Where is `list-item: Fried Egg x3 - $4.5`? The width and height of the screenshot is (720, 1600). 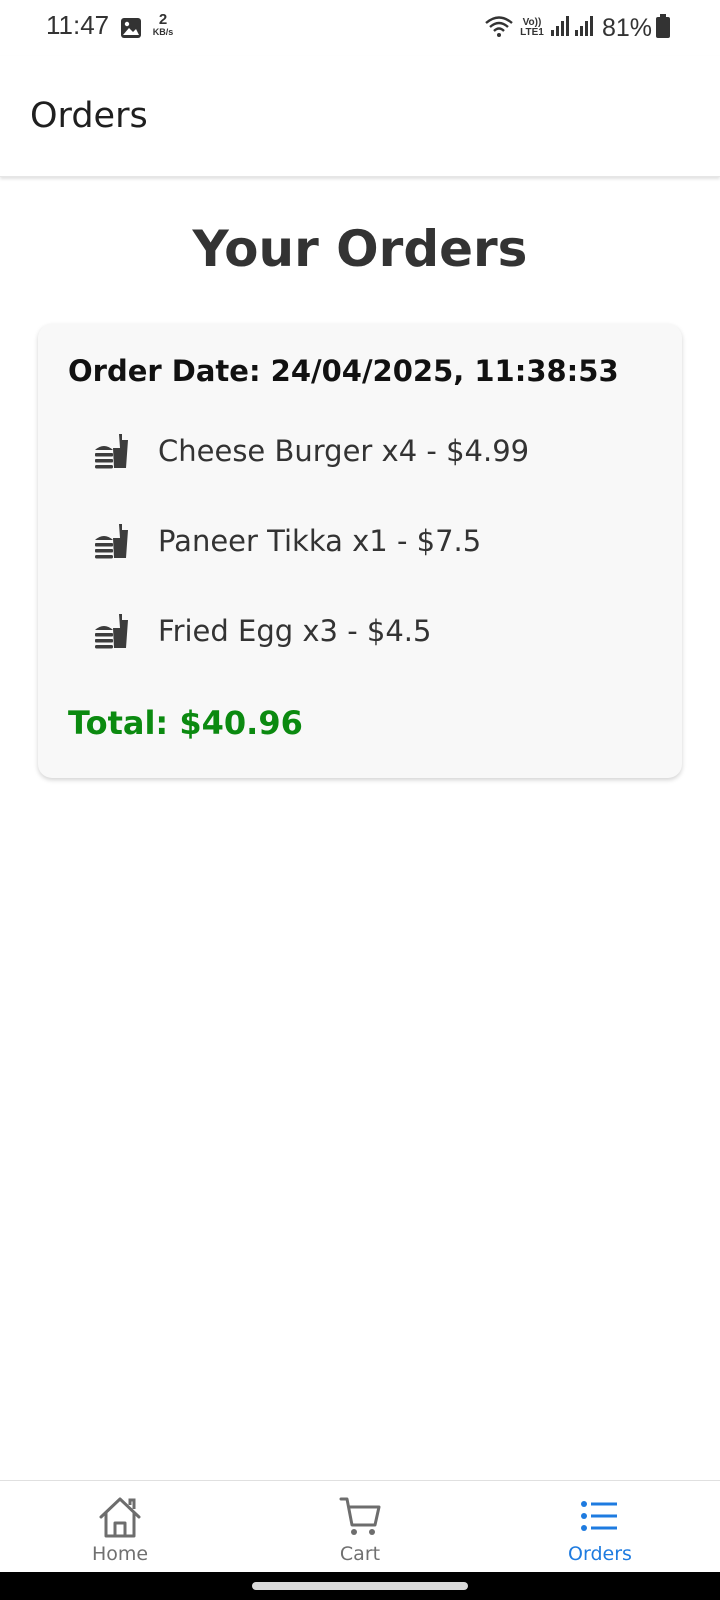 list-item: Fried Egg x3 - $4.5 is located at coordinates (360, 659).